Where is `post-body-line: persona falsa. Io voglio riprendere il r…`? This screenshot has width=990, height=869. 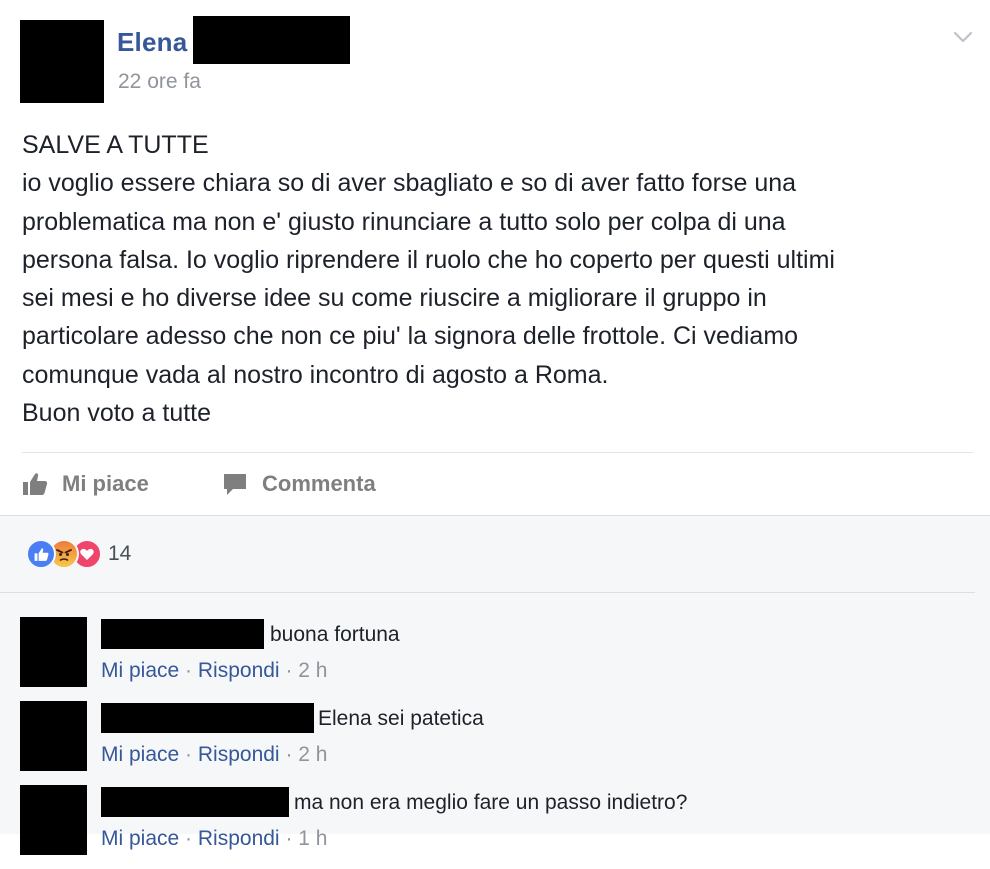
post-body-line: persona falsa. Io voglio riprendere il r… is located at coordinates (428, 259).